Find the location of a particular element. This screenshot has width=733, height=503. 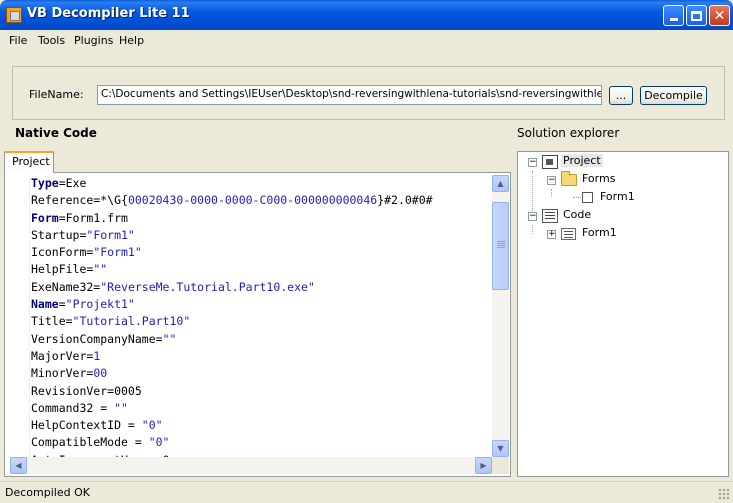

code-token: = is located at coordinates (62, 304).